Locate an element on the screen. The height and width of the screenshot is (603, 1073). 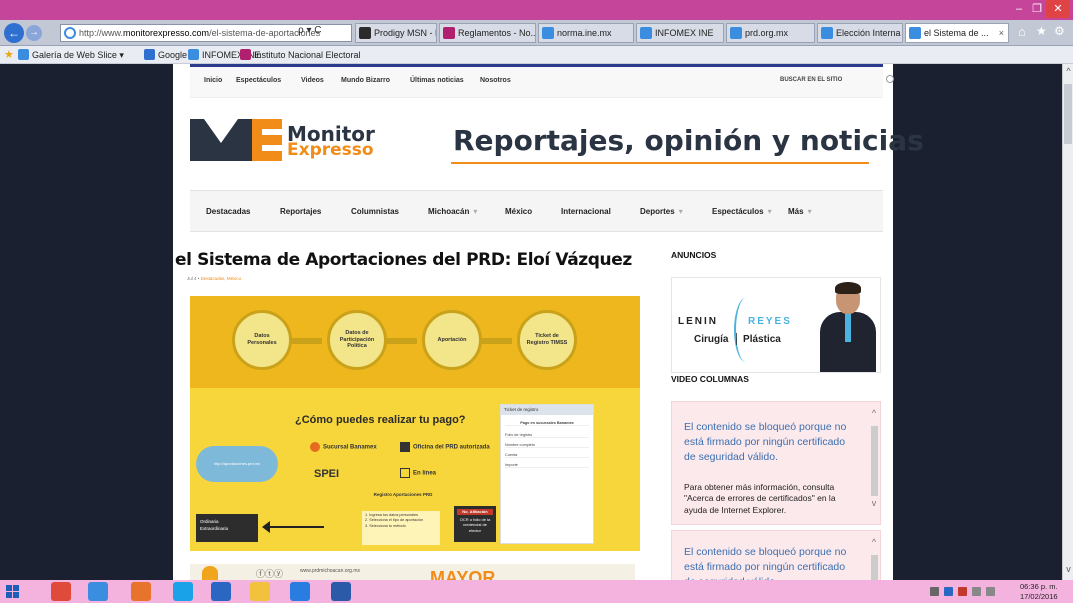
tray-show-hidden-icon is located at coordinates (934, 591).